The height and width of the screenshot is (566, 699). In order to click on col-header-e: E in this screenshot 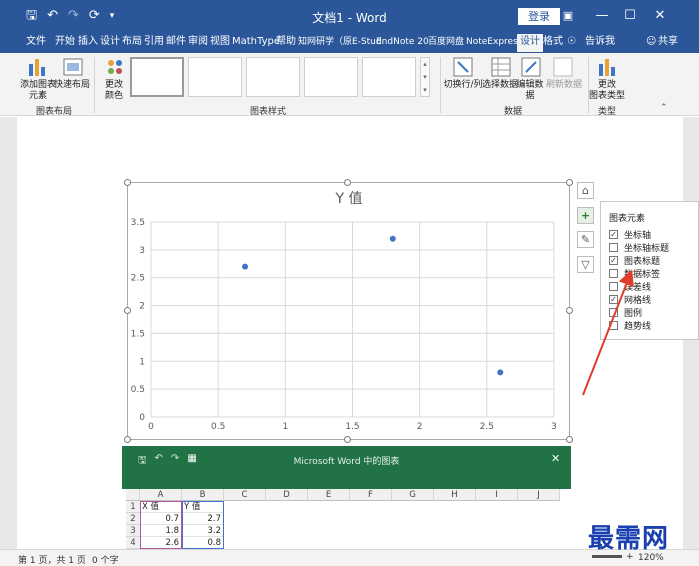, I will do `click(329, 495)`.